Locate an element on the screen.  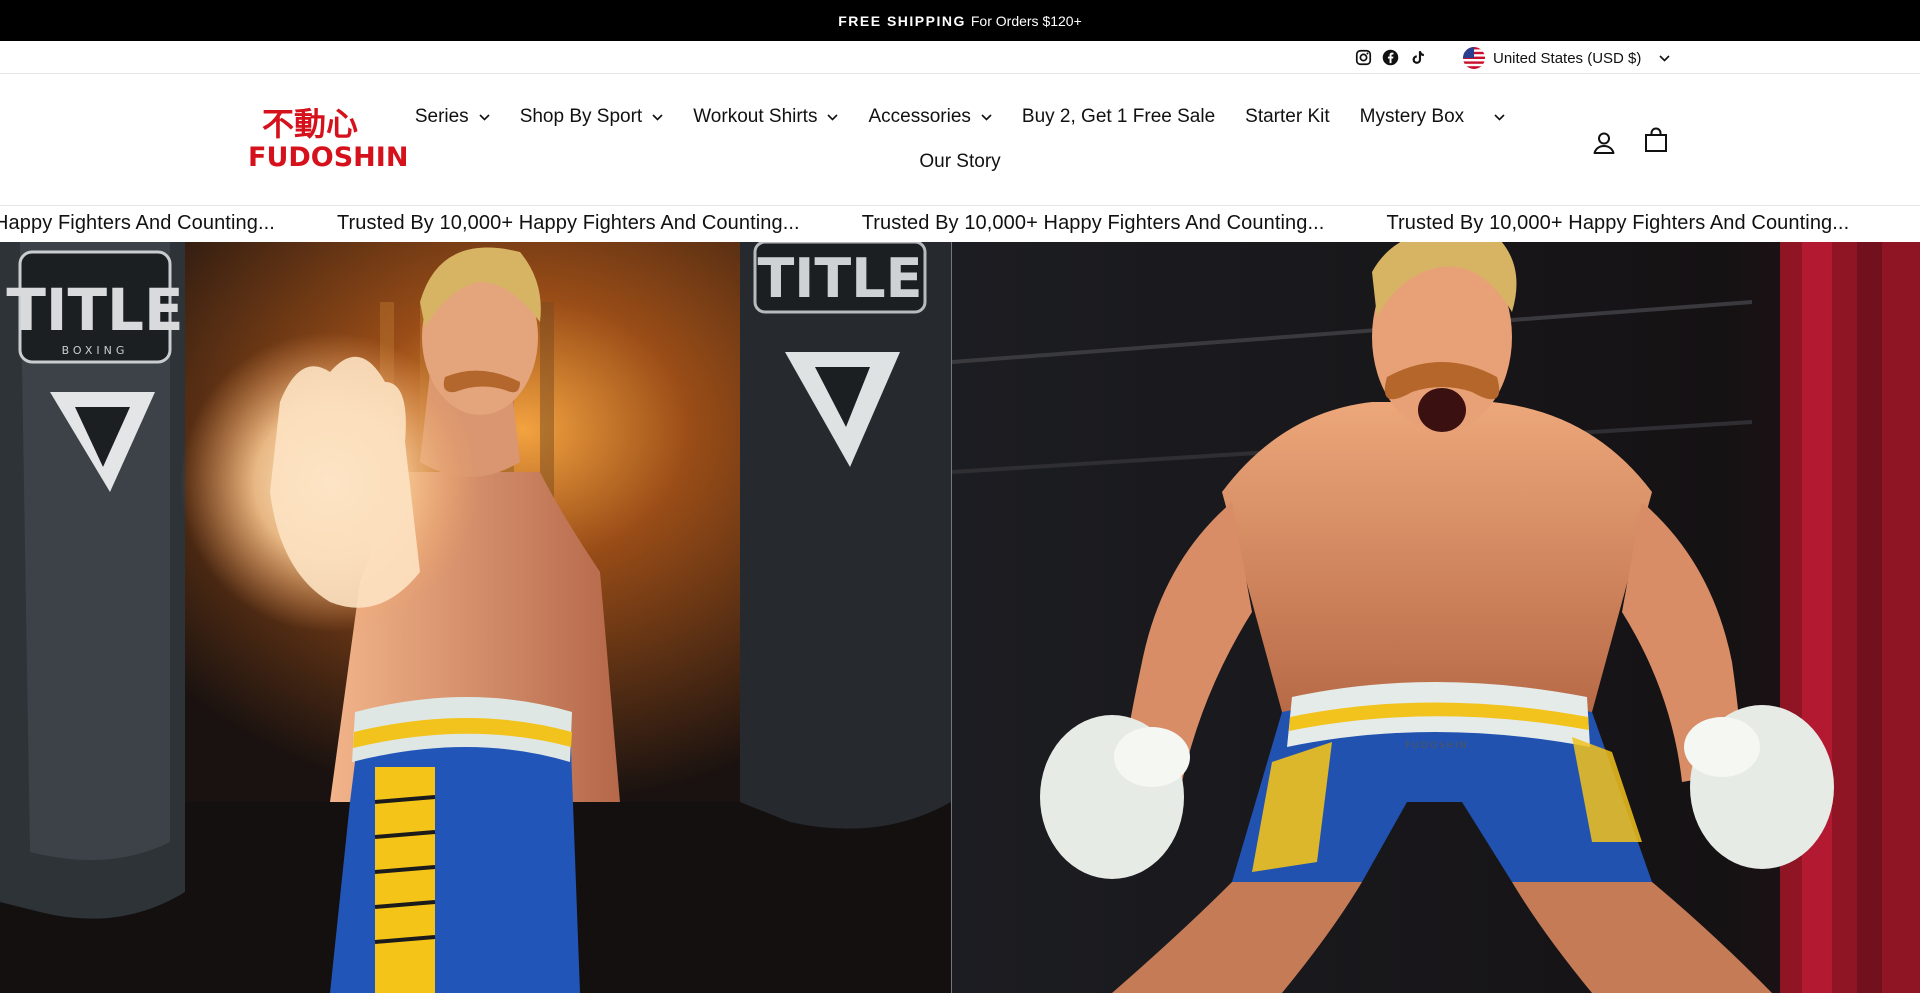
nav-item-series: Series is located at coordinates (452, 117).